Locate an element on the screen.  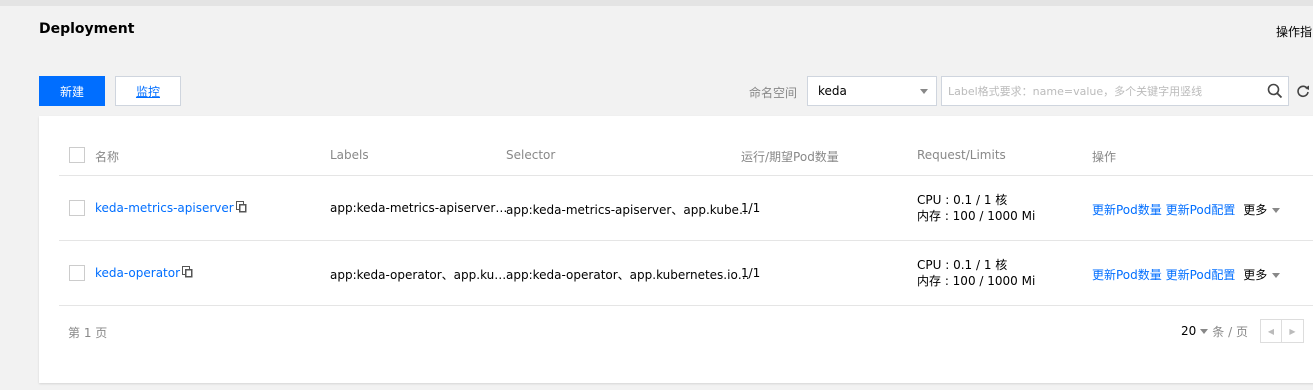
column-header: Labels is located at coordinates (349, 155).